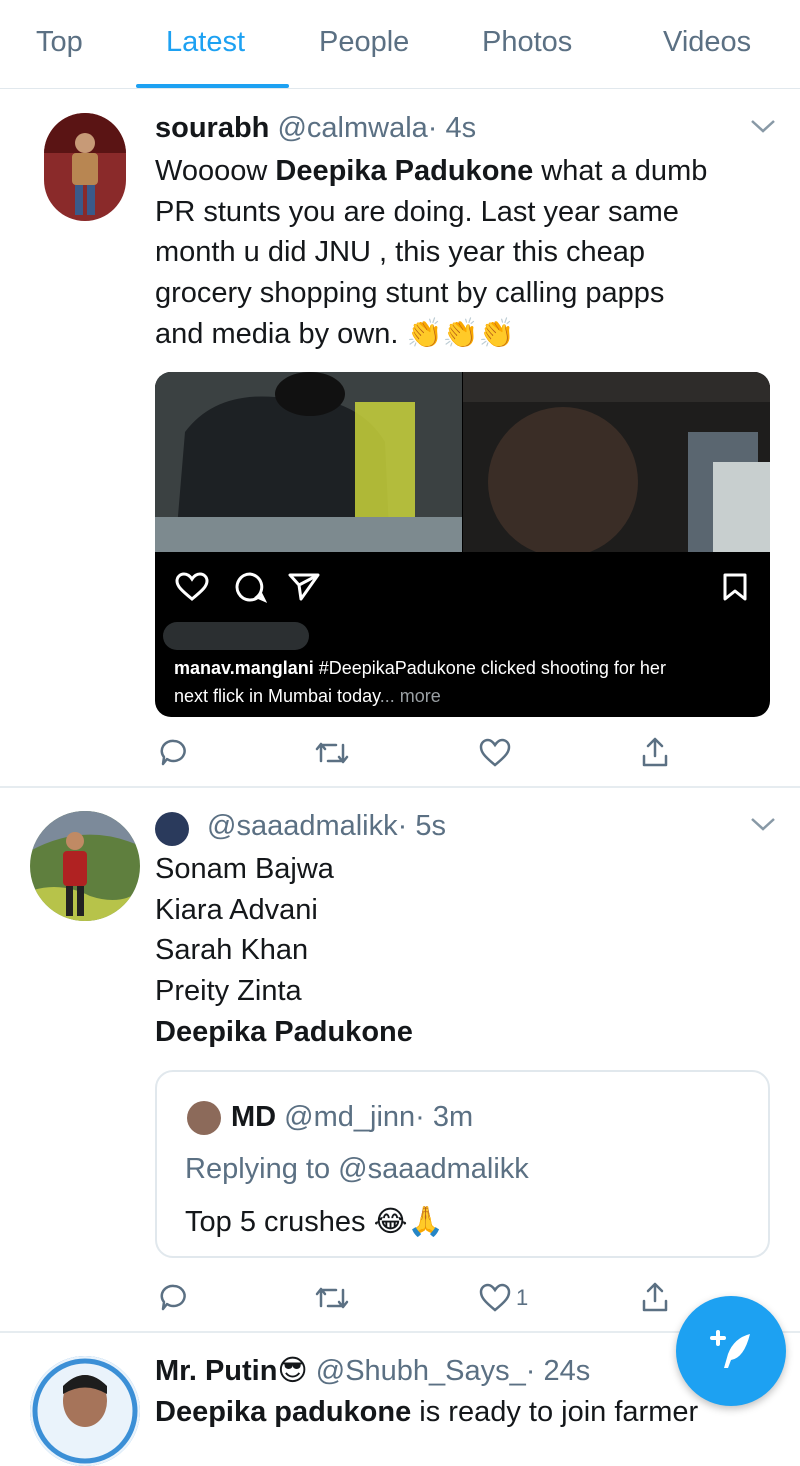 The image size is (800, 1466). Describe the element at coordinates (231, 1371) in the screenshot. I see `author-name: Mr. Putin😎` at that location.